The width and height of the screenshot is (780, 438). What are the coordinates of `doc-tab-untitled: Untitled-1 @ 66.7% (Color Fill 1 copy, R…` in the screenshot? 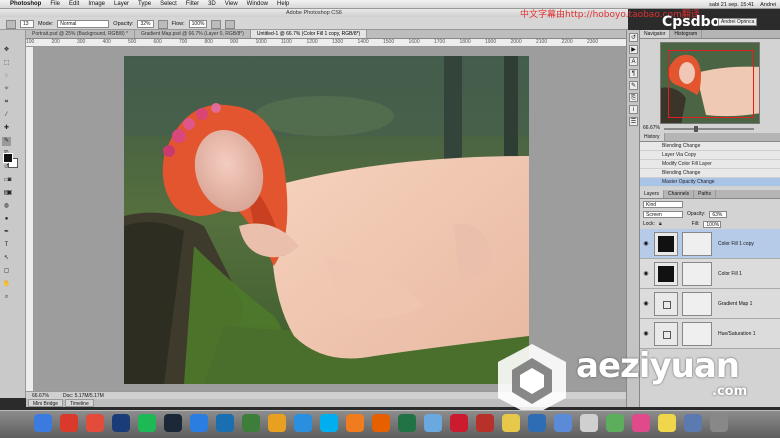 It's located at (309, 34).